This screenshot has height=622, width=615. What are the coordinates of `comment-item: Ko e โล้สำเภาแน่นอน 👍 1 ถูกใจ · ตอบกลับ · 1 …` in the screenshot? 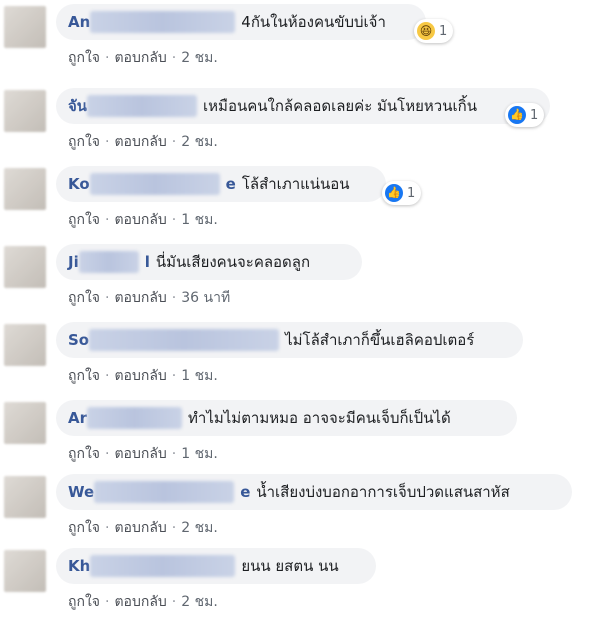 It's located at (307, 201).